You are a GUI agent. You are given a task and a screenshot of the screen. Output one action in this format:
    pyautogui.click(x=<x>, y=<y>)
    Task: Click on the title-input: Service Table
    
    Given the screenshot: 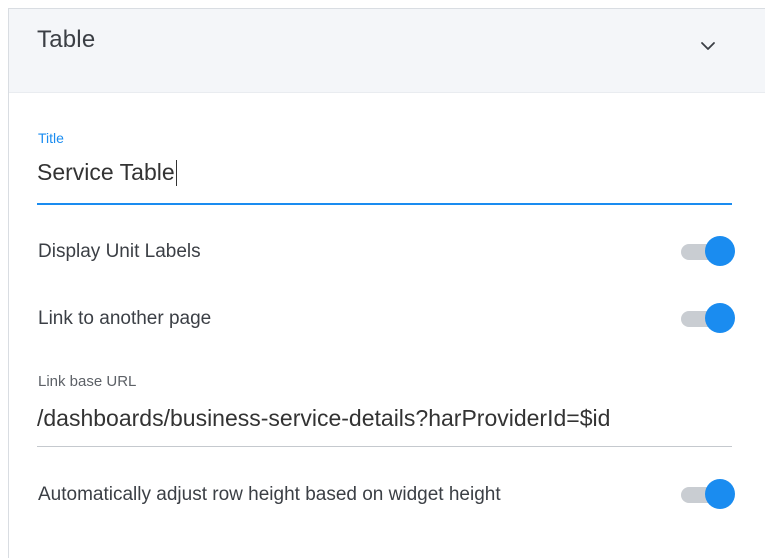 What is the action you would take?
    pyautogui.click(x=384, y=182)
    